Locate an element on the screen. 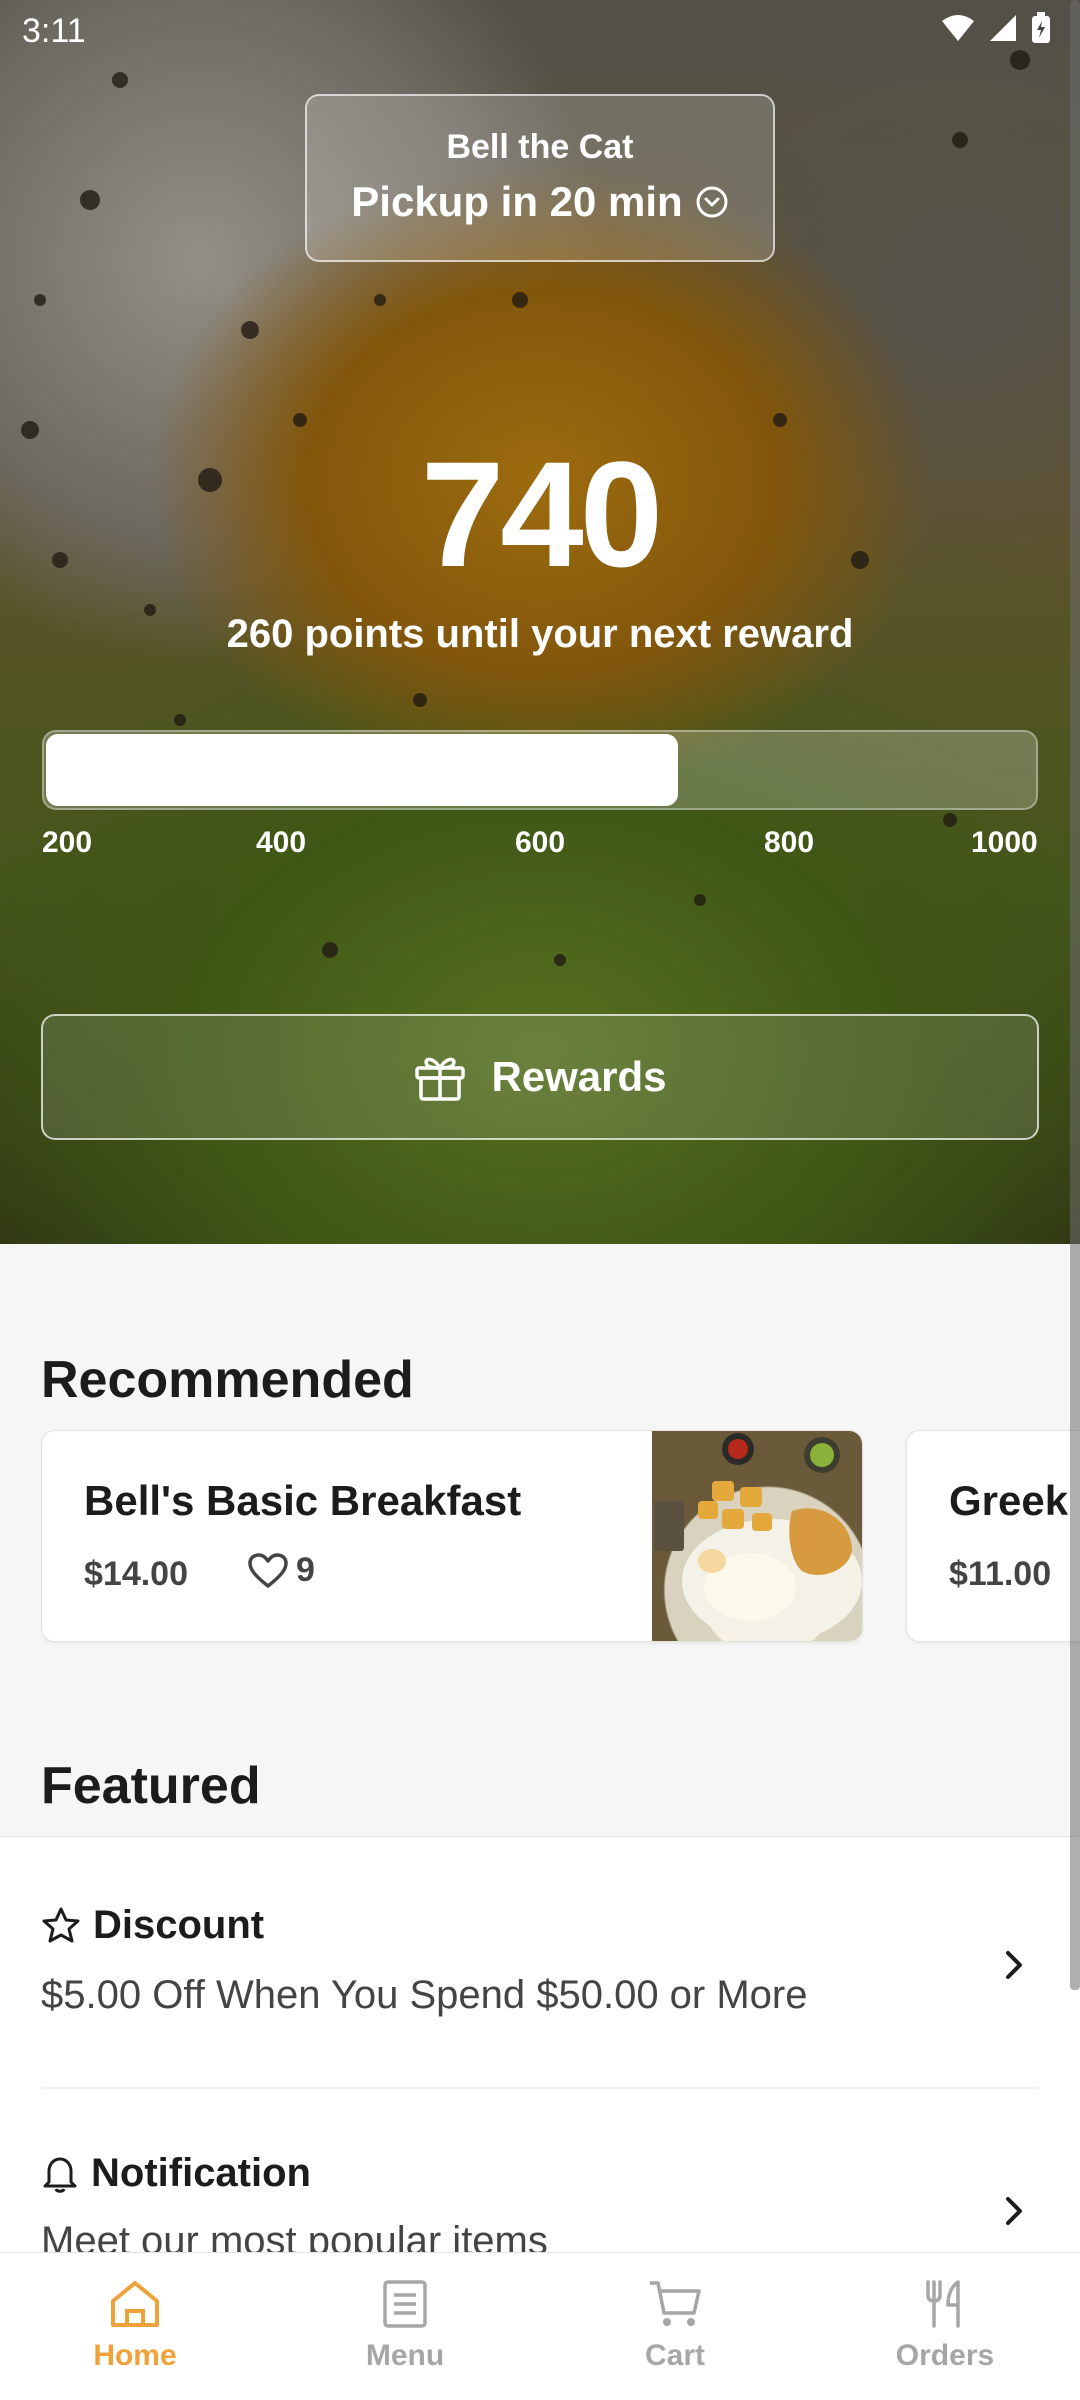 This screenshot has height=2400, width=1080. menu-icon is located at coordinates (405, 2304).